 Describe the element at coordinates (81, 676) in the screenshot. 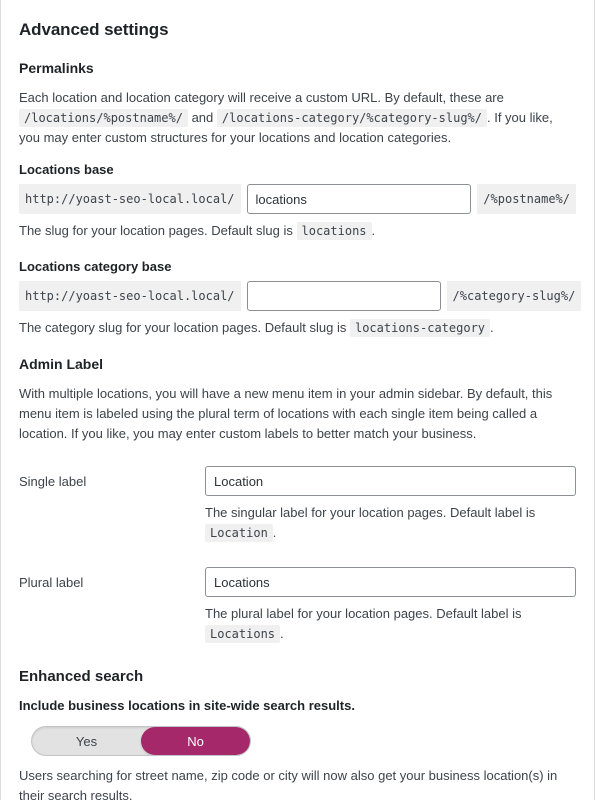

I see `section-heading-enhanced-search: Enhanced search` at that location.